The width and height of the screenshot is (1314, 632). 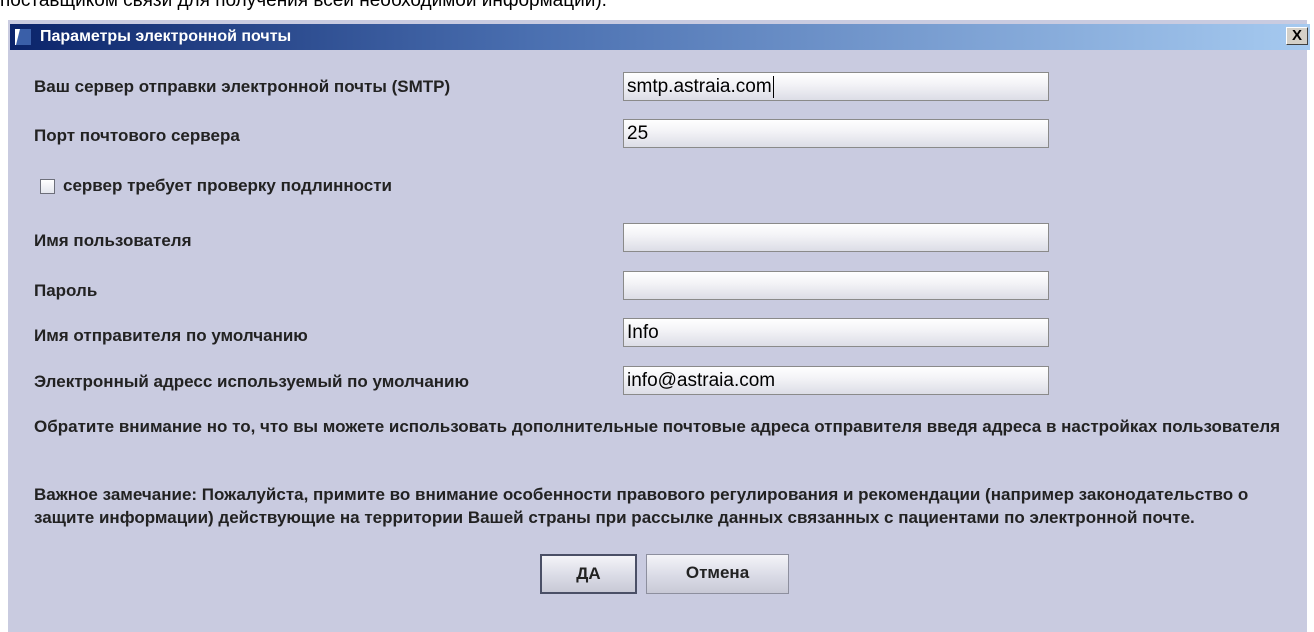 I want to click on dialog-titlebar: Параметры электронной почты X, so click(x=660, y=37).